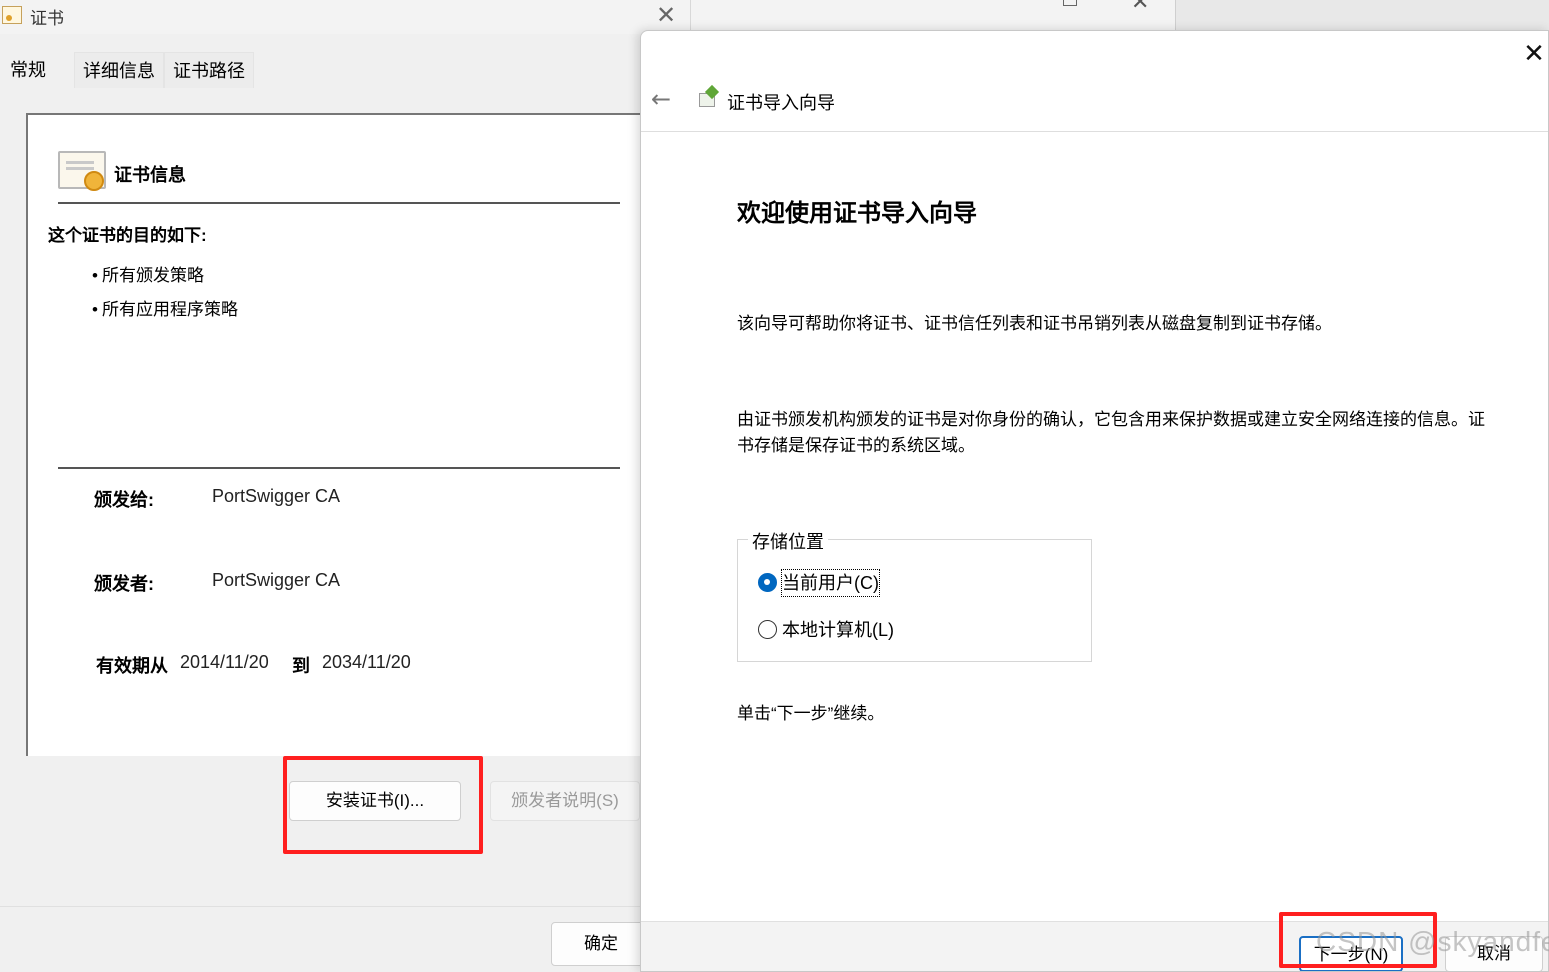 This screenshot has width=1549, height=972. I want to click on highlight-box-install, so click(383, 805).